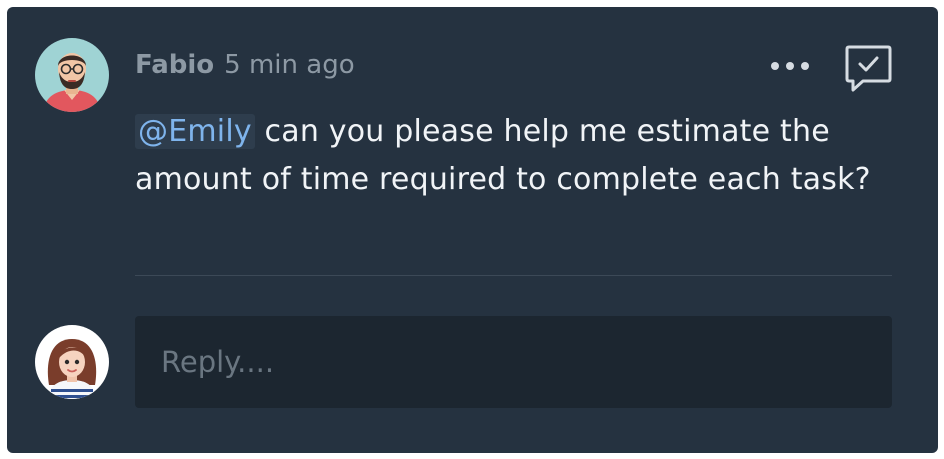  I want to click on comment-meta: Fabio 5 min ago, so click(245, 65).